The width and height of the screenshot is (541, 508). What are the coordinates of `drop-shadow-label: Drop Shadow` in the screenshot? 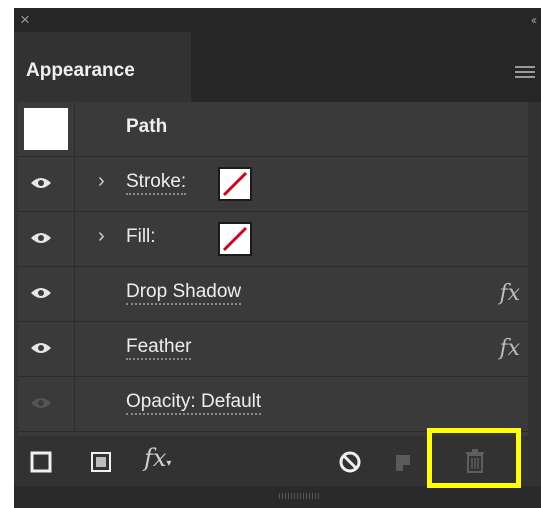 It's located at (184, 293).